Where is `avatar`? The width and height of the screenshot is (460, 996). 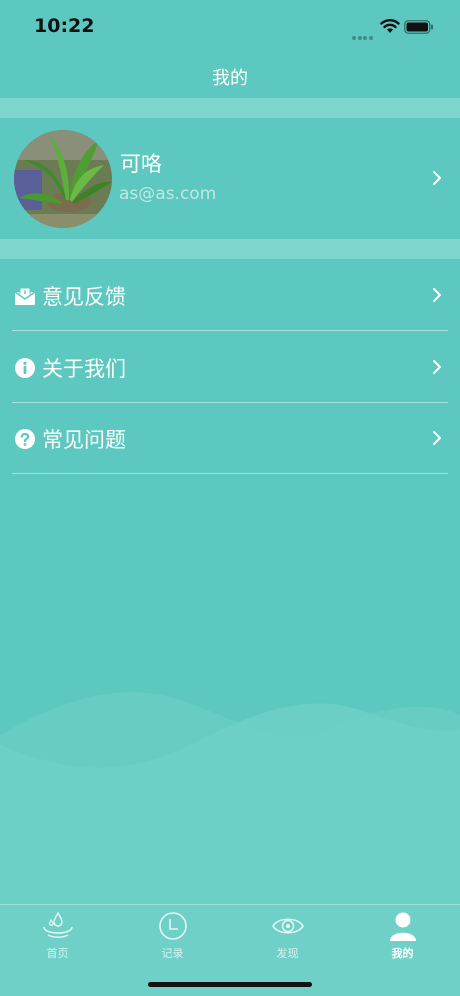 avatar is located at coordinates (63, 179).